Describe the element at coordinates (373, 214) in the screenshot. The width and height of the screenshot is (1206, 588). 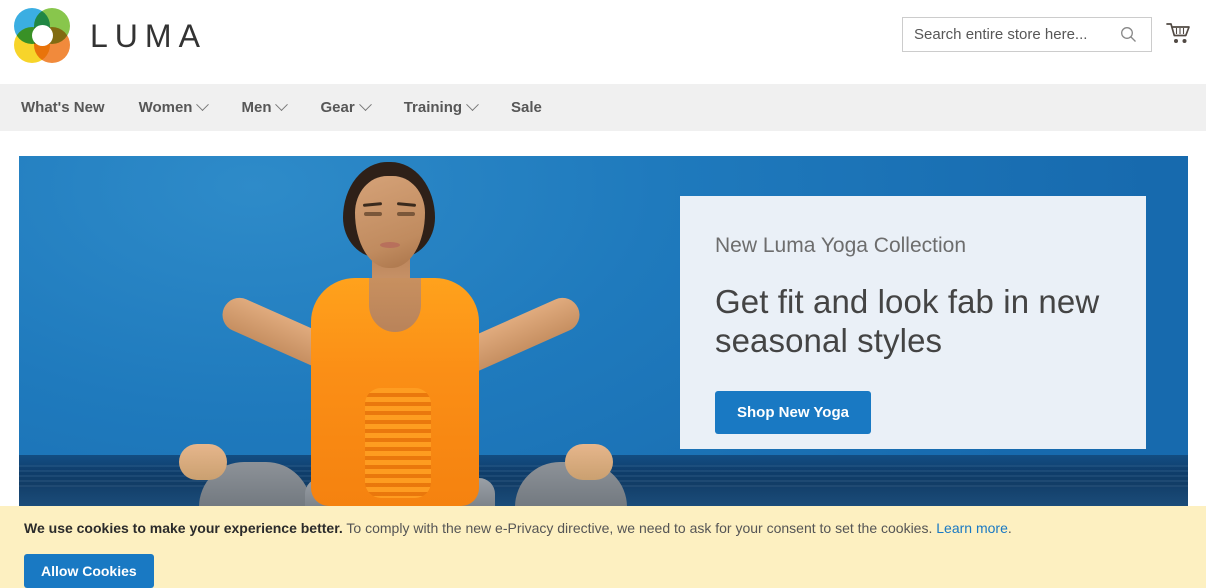
I see `eye-left` at that location.